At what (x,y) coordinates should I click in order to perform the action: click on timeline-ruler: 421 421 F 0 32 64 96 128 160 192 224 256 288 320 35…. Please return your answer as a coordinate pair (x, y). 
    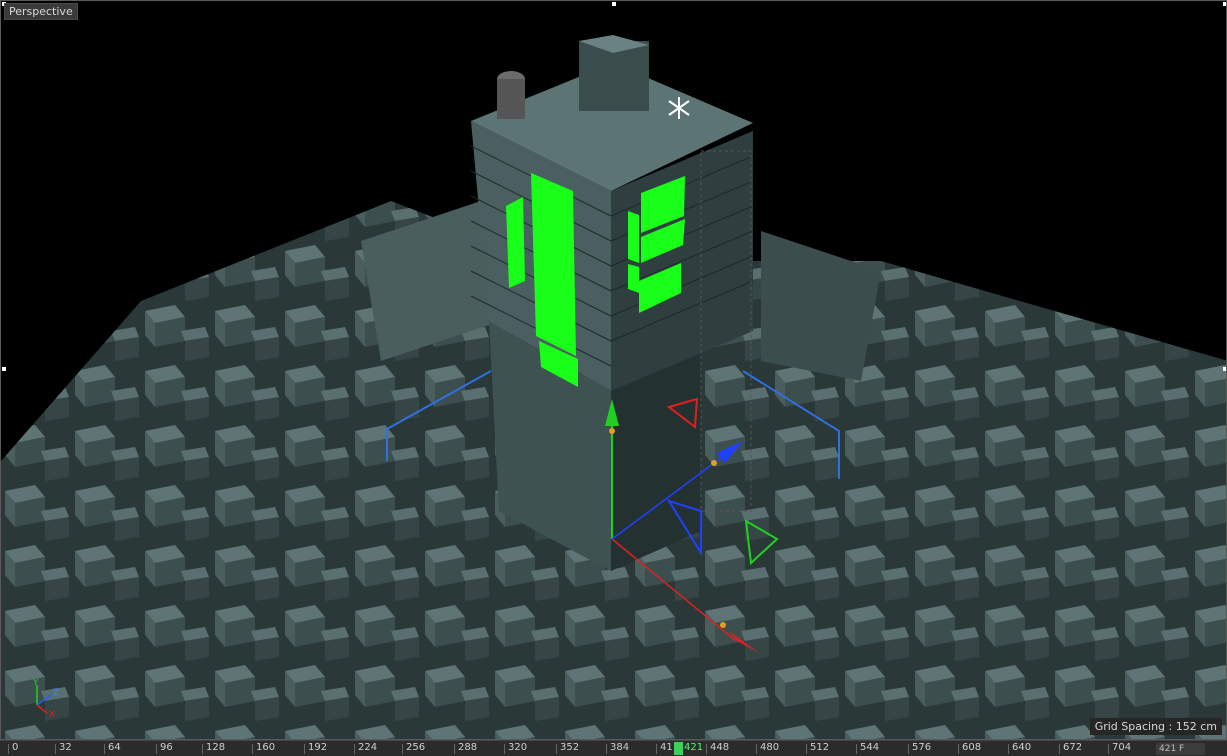
    Looking at the image, I should click on (613, 748).